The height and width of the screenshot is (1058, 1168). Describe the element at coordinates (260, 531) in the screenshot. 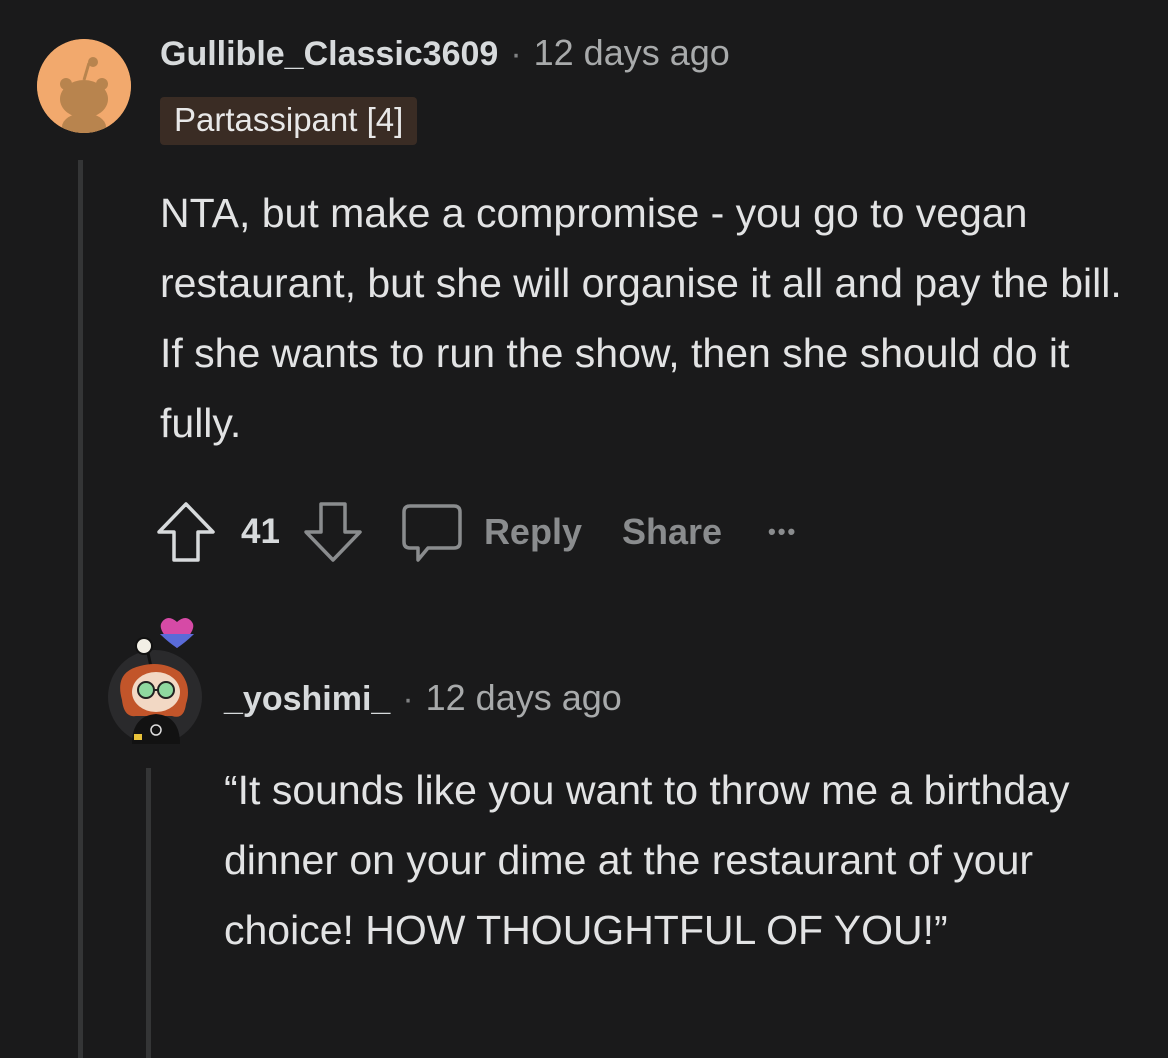

I see `vote-score: 41` at that location.